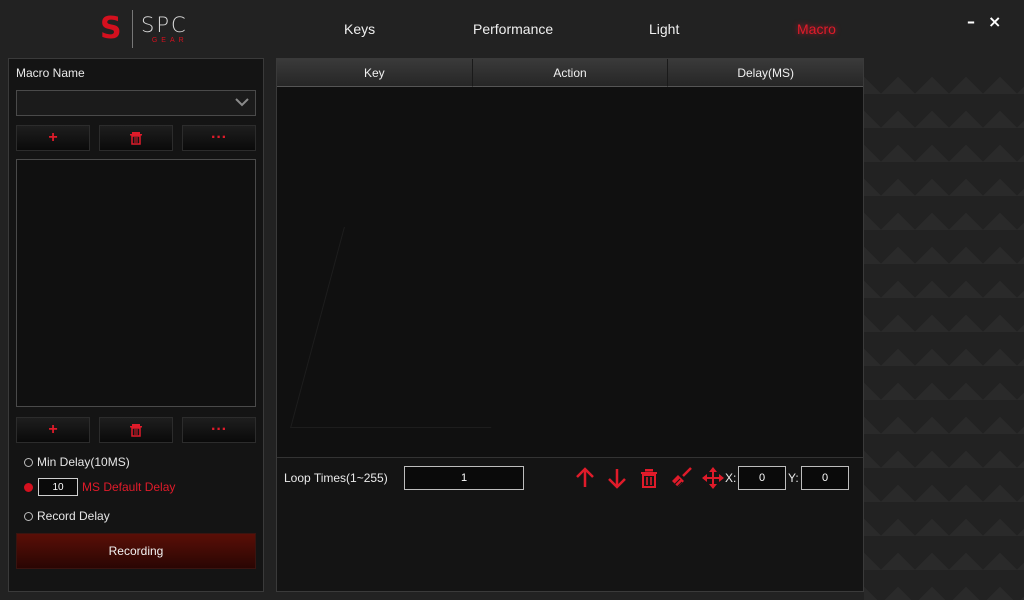 Image resolution: width=1024 pixels, height=600 pixels. What do you see at coordinates (681, 478) in the screenshot?
I see `clear-brush-icon` at bounding box center [681, 478].